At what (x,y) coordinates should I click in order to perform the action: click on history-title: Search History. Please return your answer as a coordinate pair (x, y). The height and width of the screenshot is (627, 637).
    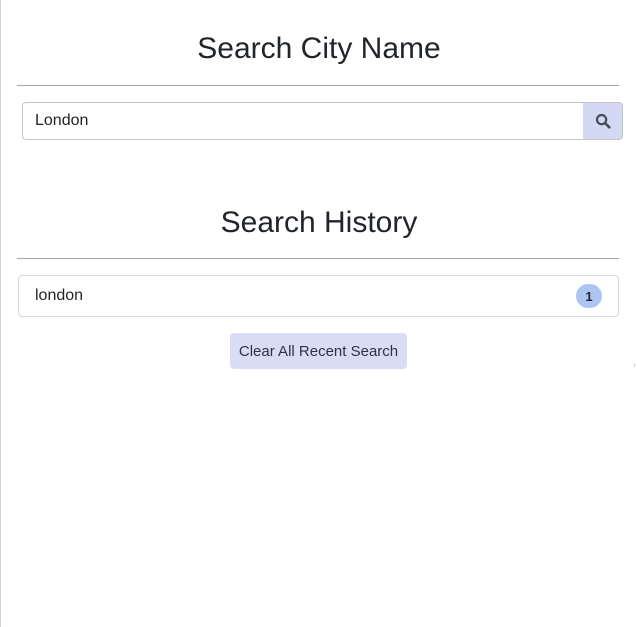
    Looking at the image, I should click on (319, 222).